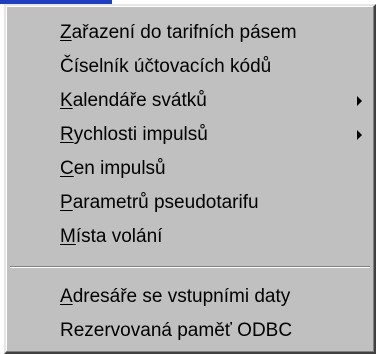 The width and height of the screenshot is (376, 354). I want to click on menu-item-label: Rezervovaná paměť ODBC, so click(176, 330).